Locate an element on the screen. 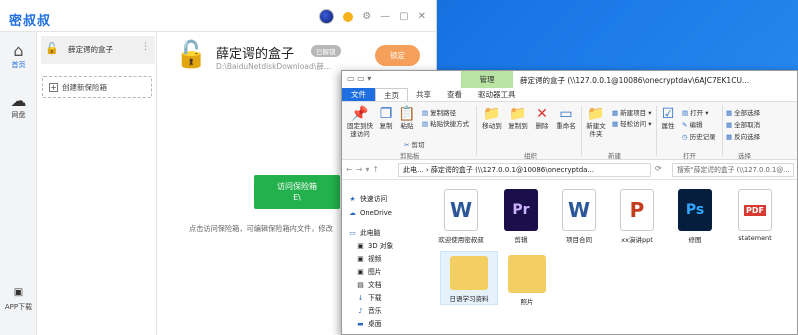 Image resolution: width=798 pixels, height=335 pixels. tab-share: 共享 is located at coordinates (423, 94).